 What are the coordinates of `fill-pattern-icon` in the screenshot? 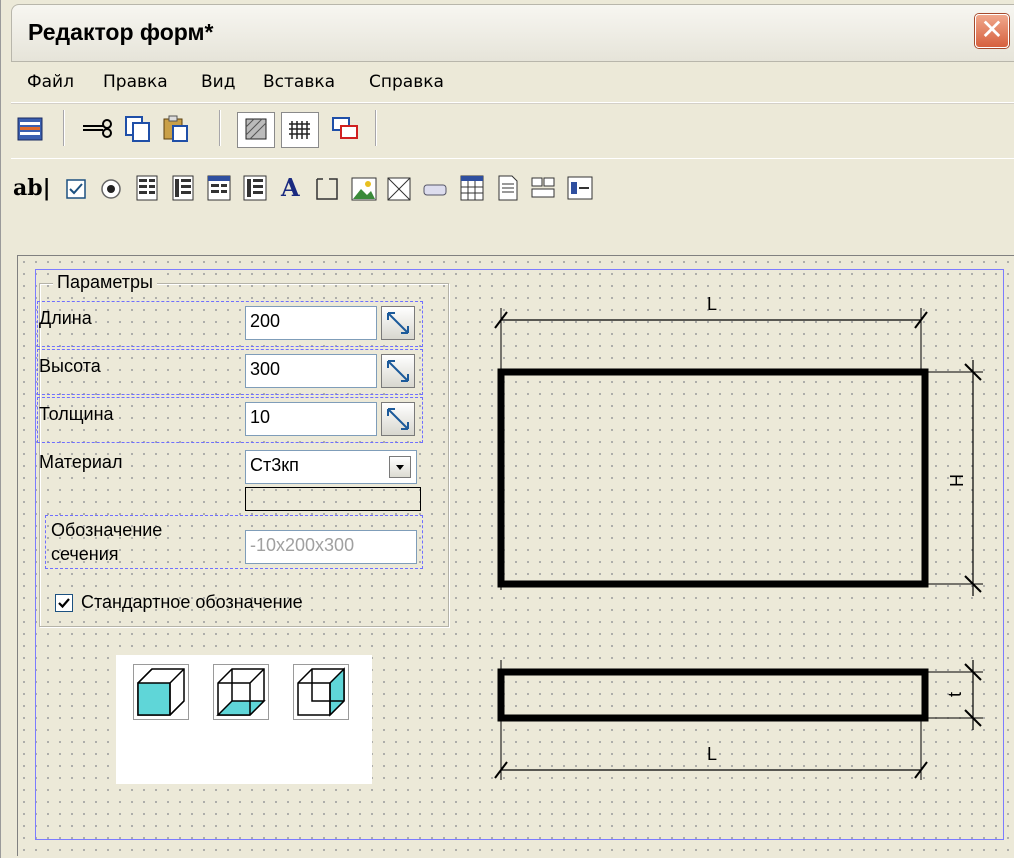 It's located at (256, 130).